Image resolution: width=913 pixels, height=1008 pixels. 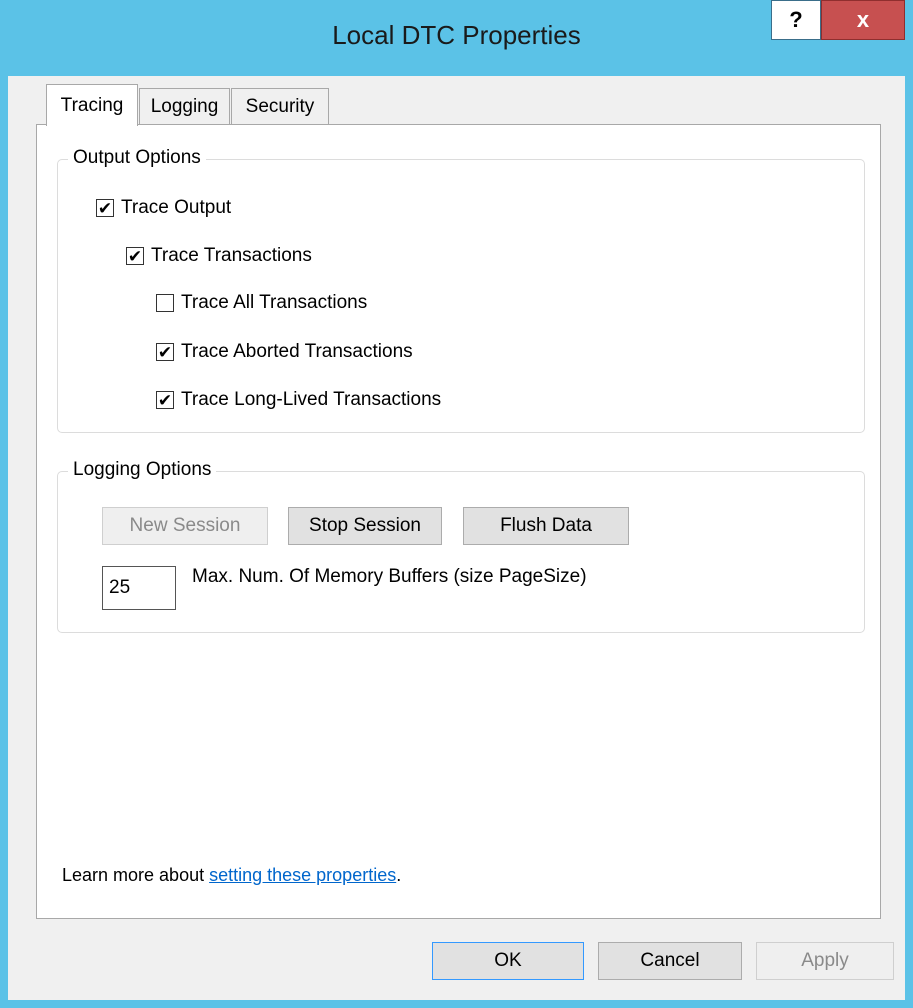 I want to click on close-button: x, so click(x=863, y=20).